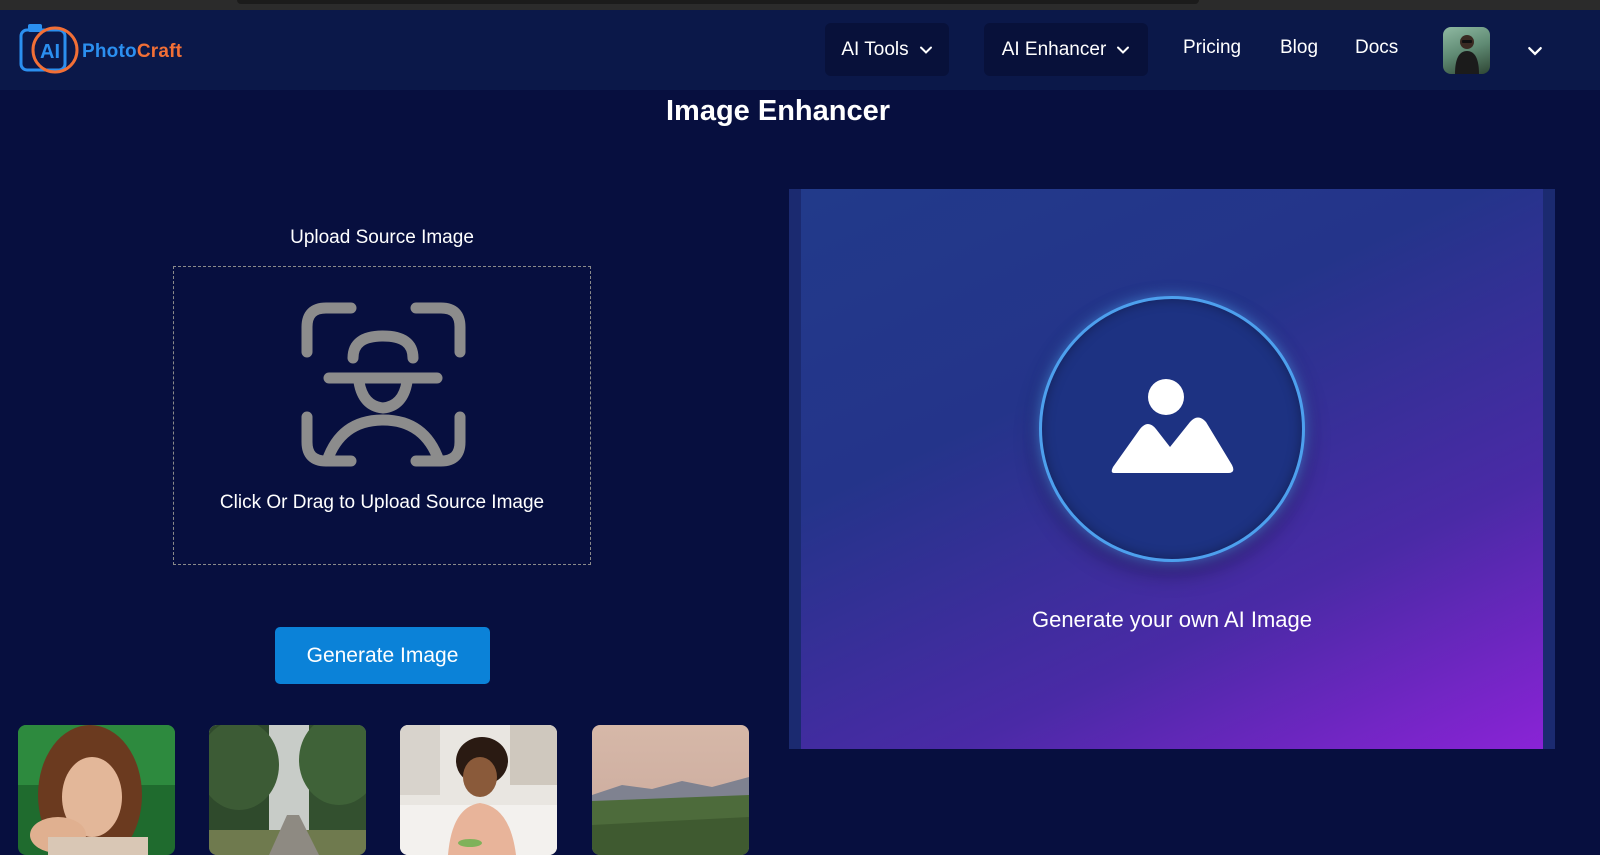 The image size is (1600, 855). Describe the element at coordinates (1054, 49) in the screenshot. I see `nav-ai-enhancer-label: AI Enhancer` at that location.